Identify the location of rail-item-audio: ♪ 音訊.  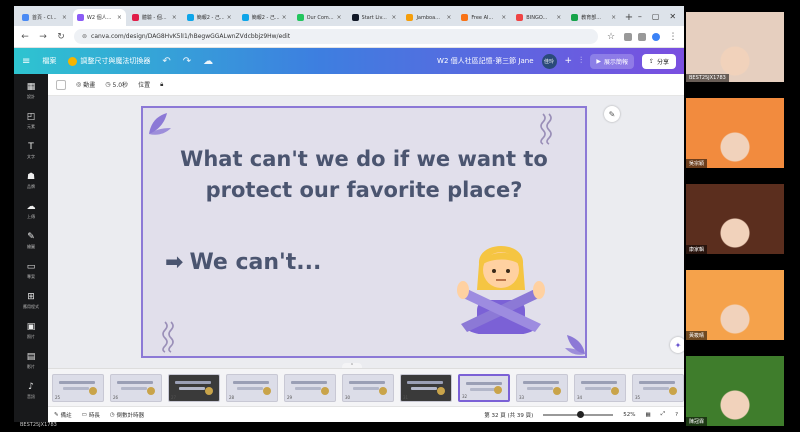
(31, 391).